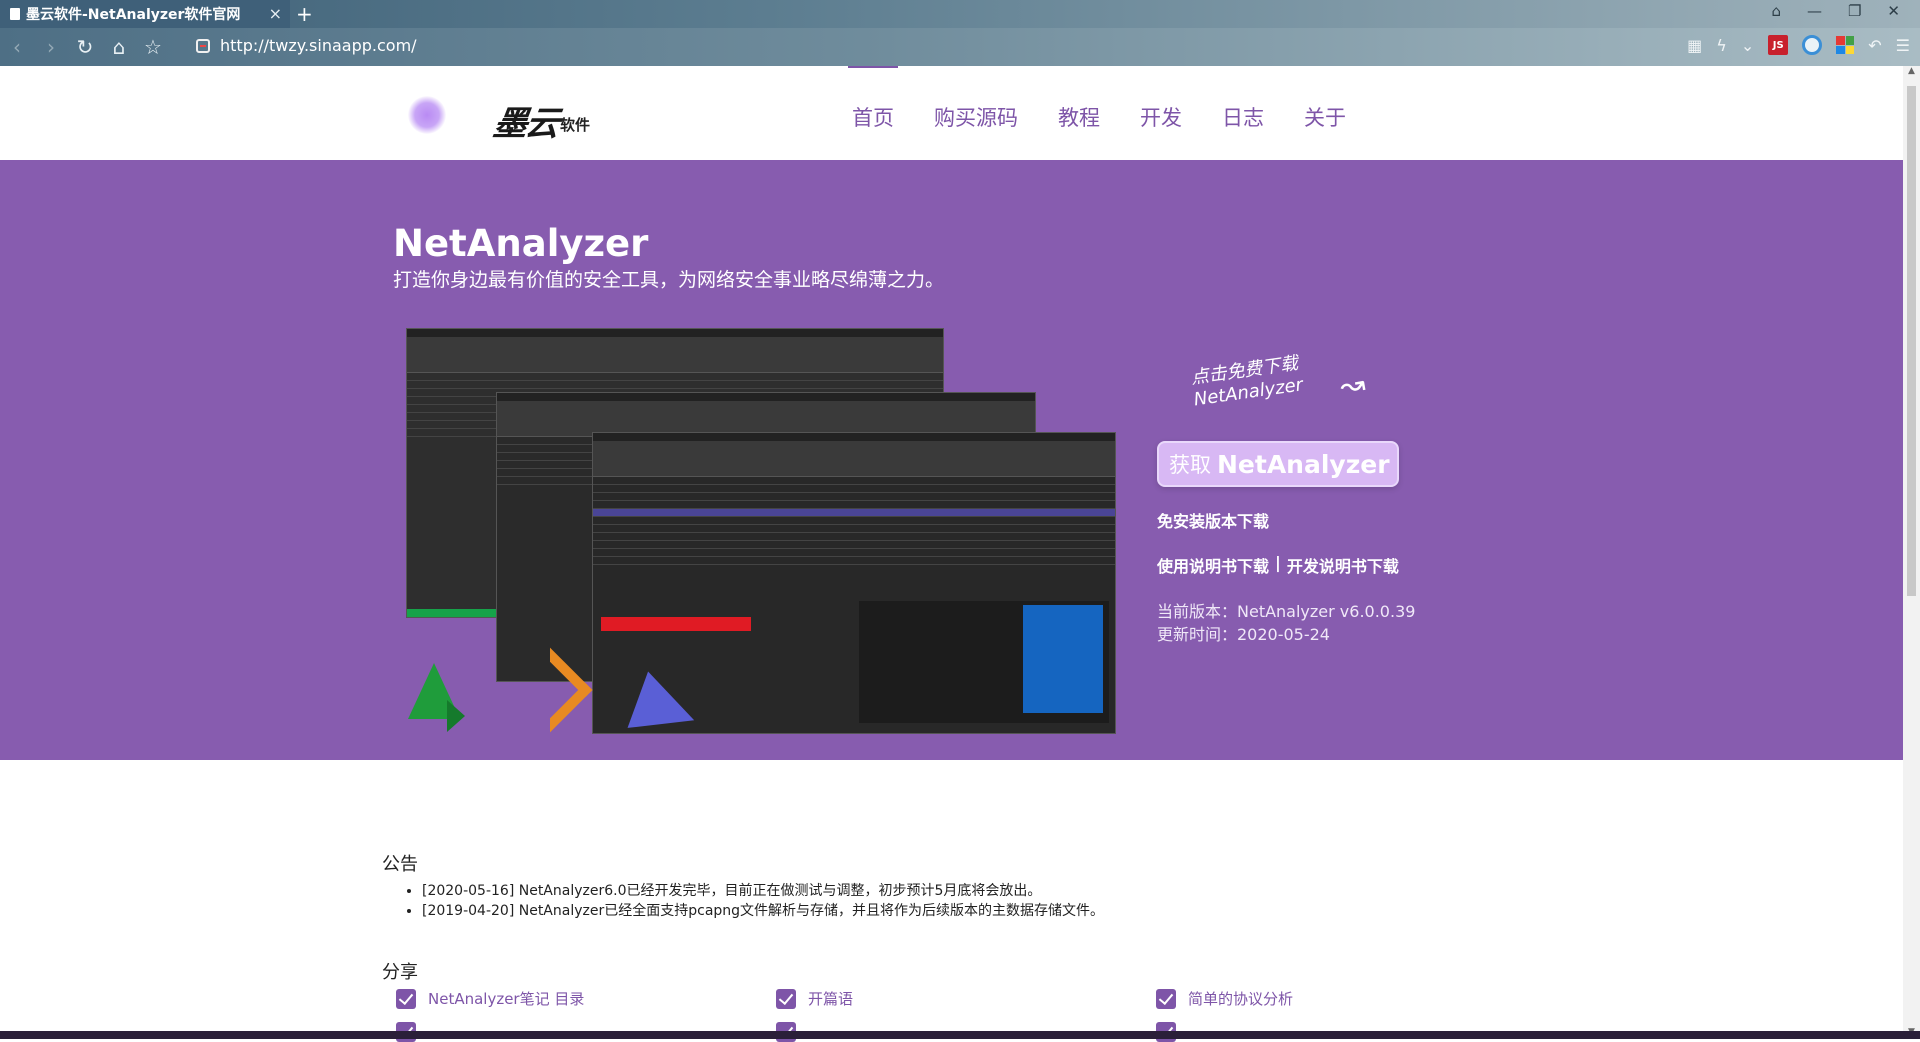  What do you see at coordinates (15, 14) in the screenshot?
I see `page-icon` at bounding box center [15, 14].